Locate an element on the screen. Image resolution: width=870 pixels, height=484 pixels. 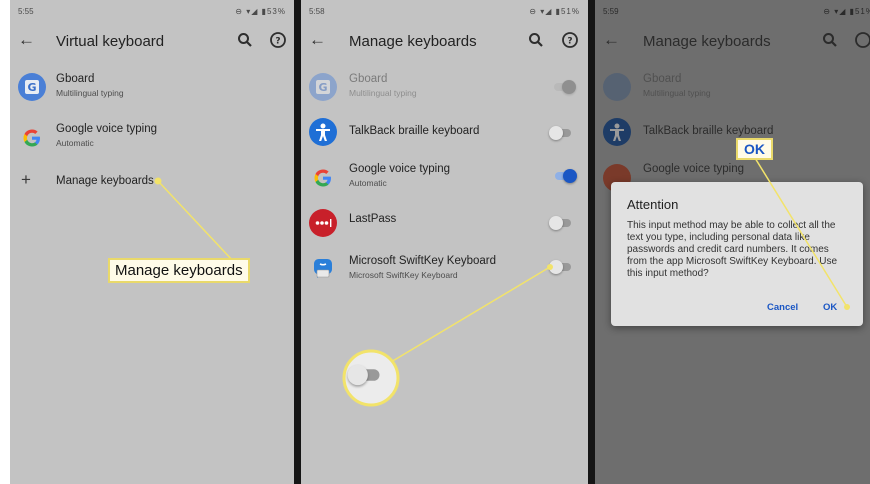
callout-manage-keyboards: Manage keyboards is located at coordinates (179, 270).